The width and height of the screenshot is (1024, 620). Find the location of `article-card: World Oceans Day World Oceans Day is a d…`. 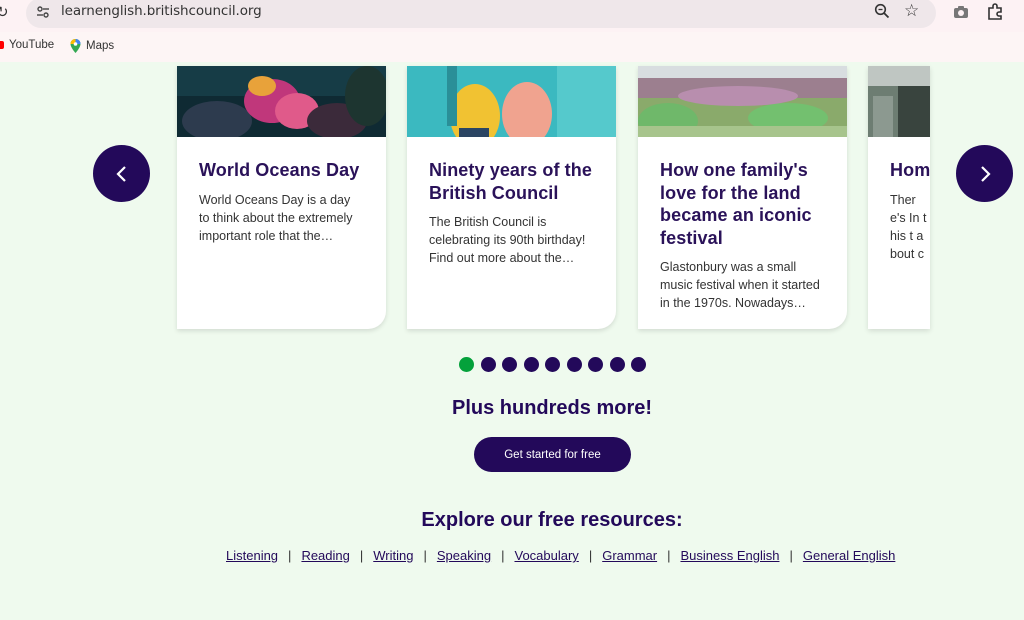

article-card: World Oceans Day World Oceans Day is a d… is located at coordinates (281, 197).